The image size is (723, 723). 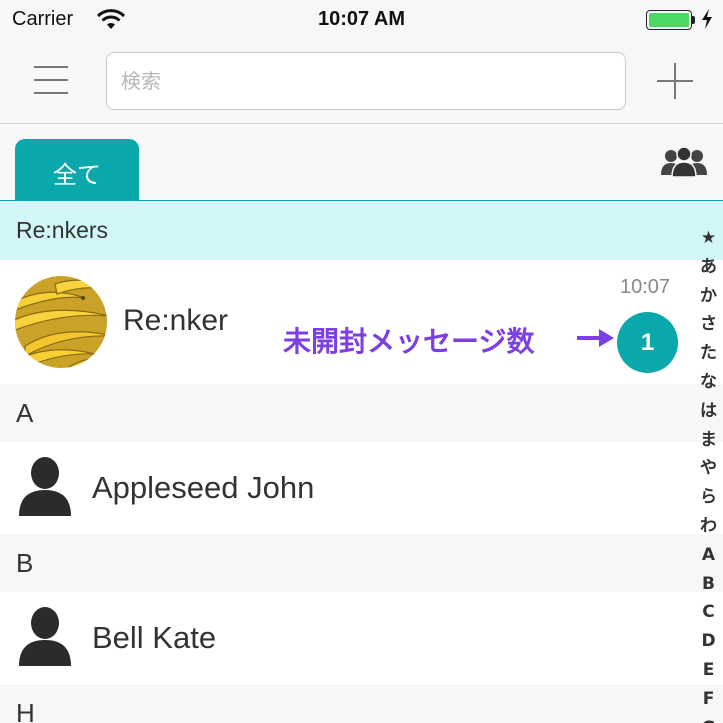 What do you see at coordinates (708, 670) in the screenshot?
I see `index-entry: E` at bounding box center [708, 670].